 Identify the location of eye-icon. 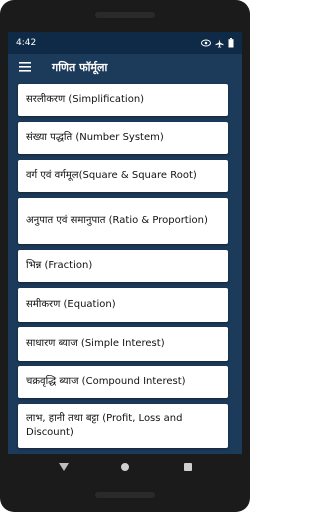
(206, 43).